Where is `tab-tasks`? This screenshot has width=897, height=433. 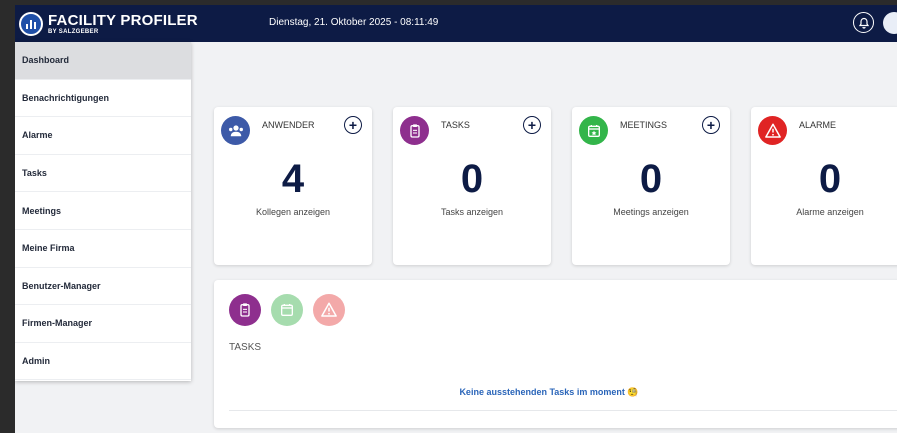 tab-tasks is located at coordinates (245, 310).